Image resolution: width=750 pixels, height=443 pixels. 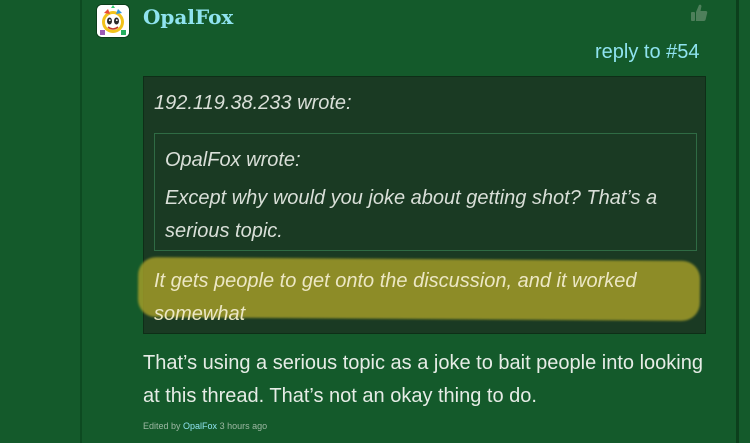 I want to click on edited-note: Edited by OpalFox 3 hours ago, so click(x=205, y=426).